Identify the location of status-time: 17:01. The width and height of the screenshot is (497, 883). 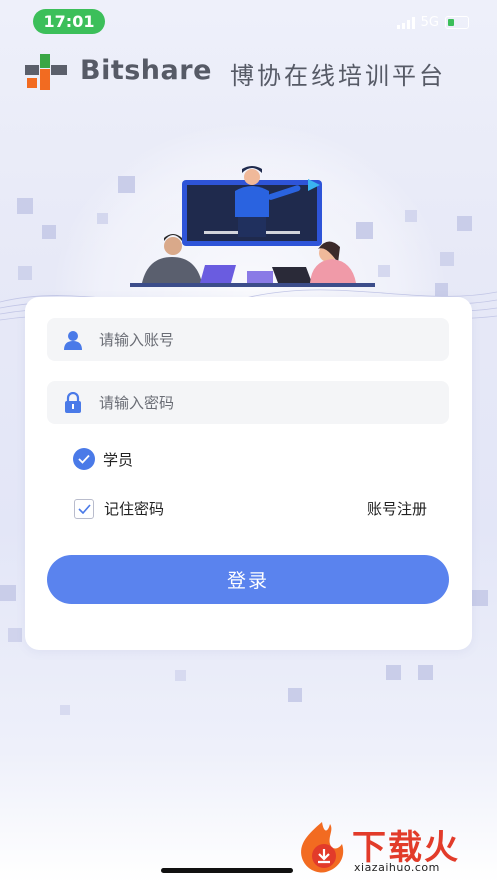
(69, 21).